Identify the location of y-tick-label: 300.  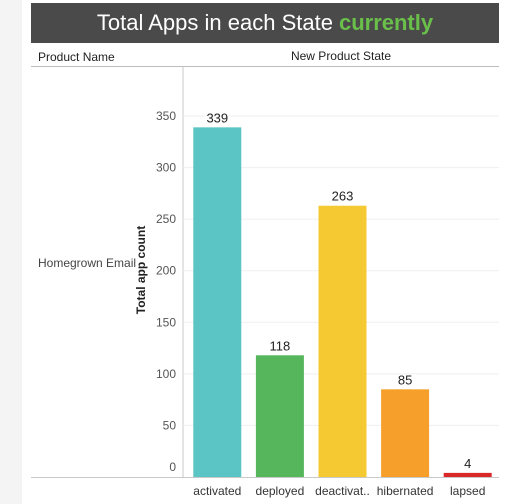
(166, 168).